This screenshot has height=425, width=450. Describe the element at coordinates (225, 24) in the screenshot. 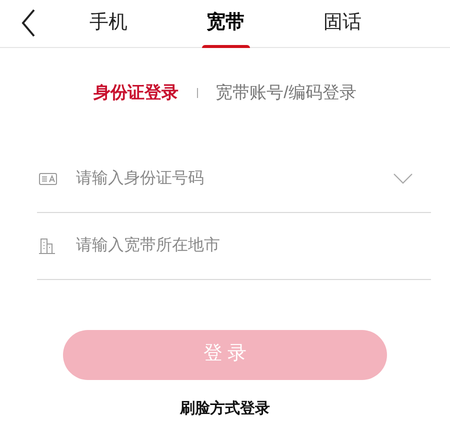

I see `tab: 宽带` at that location.